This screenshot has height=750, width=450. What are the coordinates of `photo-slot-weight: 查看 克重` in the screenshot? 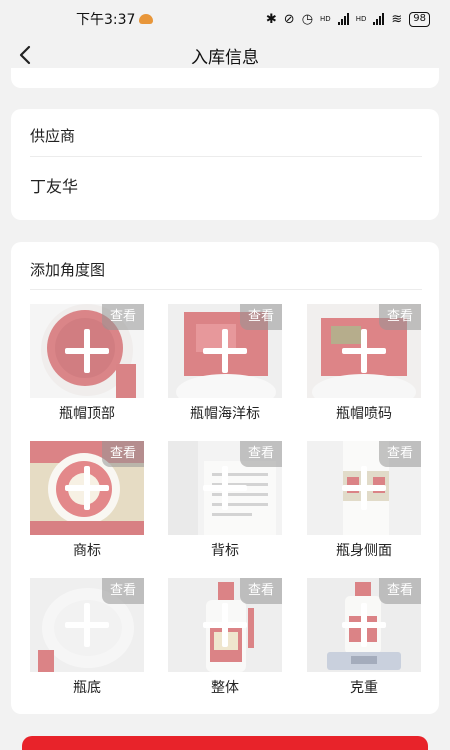 It's located at (364, 637).